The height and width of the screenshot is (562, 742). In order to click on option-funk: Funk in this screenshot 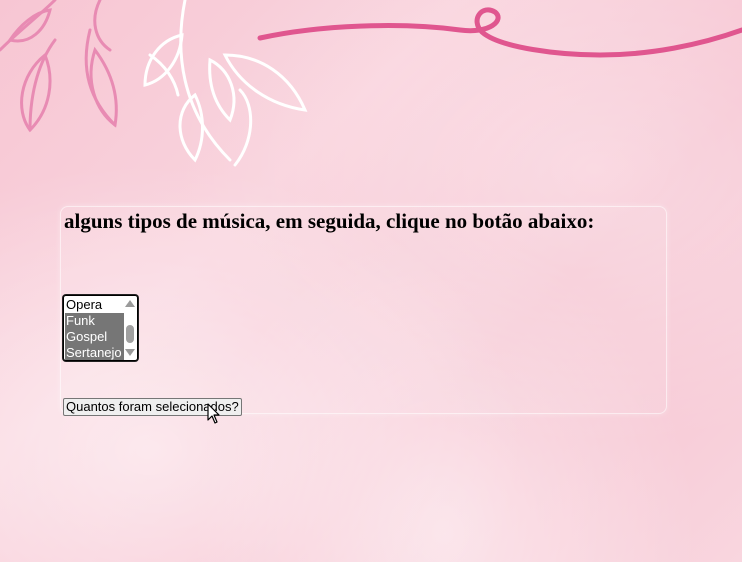, I will do `click(94, 321)`.